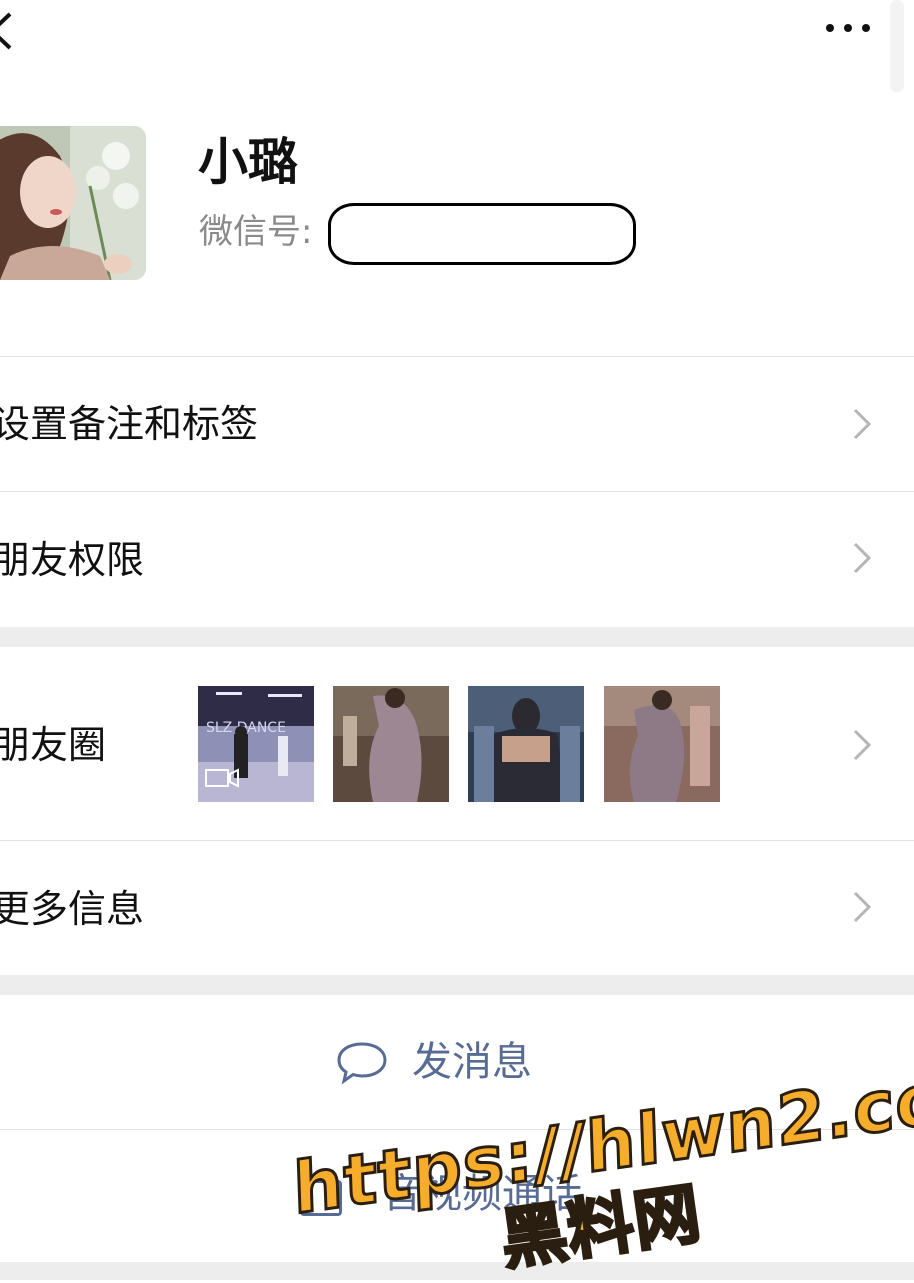 The height and width of the screenshot is (1283, 914). I want to click on row-label: 朋友权限, so click(72, 560).